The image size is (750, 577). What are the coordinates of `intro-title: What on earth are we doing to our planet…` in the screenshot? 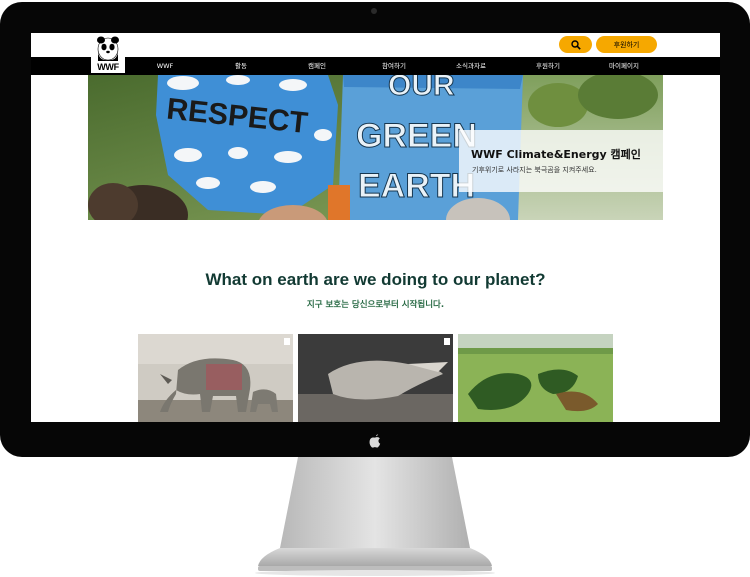 It's located at (375, 279).